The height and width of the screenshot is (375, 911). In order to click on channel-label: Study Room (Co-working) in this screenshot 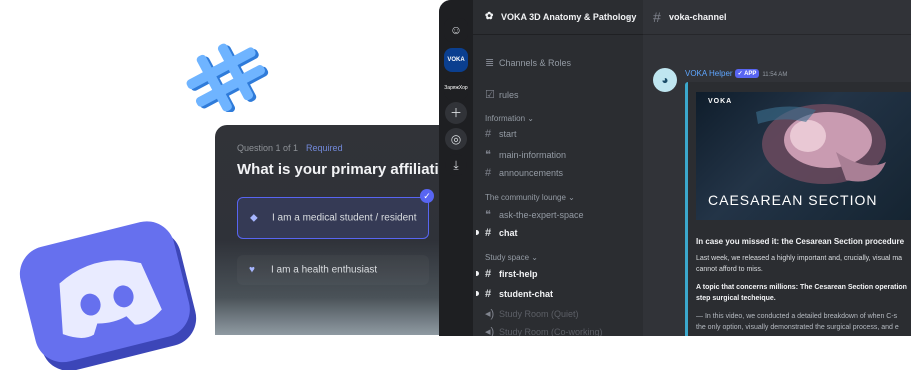, I will do `click(551, 331)`.